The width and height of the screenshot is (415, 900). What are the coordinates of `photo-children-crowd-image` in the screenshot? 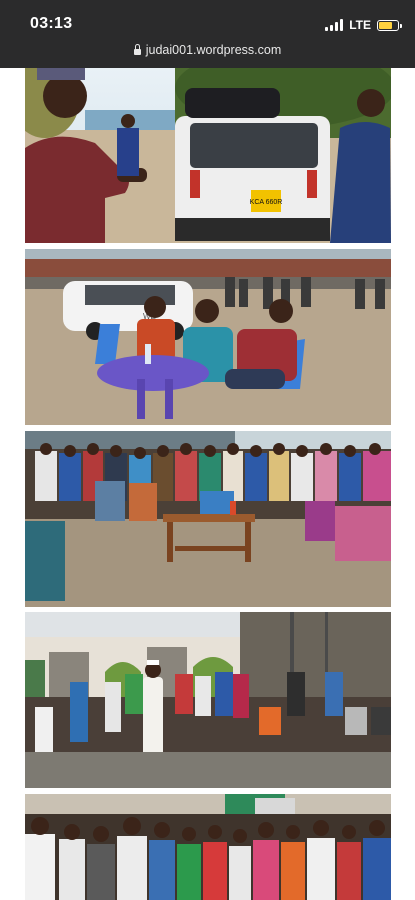 It's located at (208, 847).